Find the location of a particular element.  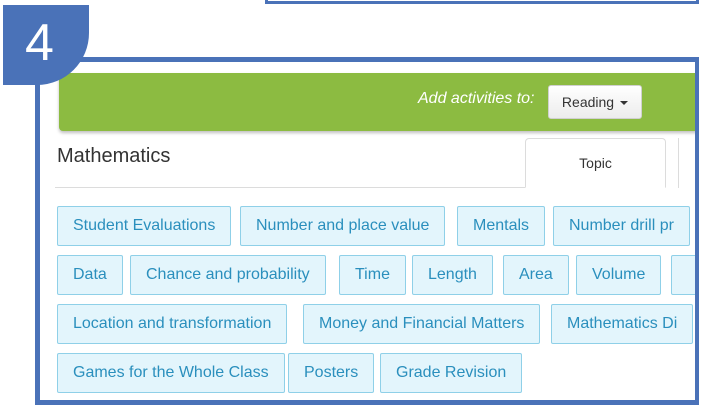

add-activities-bar: Add activities to: Reading is located at coordinates (377, 102).